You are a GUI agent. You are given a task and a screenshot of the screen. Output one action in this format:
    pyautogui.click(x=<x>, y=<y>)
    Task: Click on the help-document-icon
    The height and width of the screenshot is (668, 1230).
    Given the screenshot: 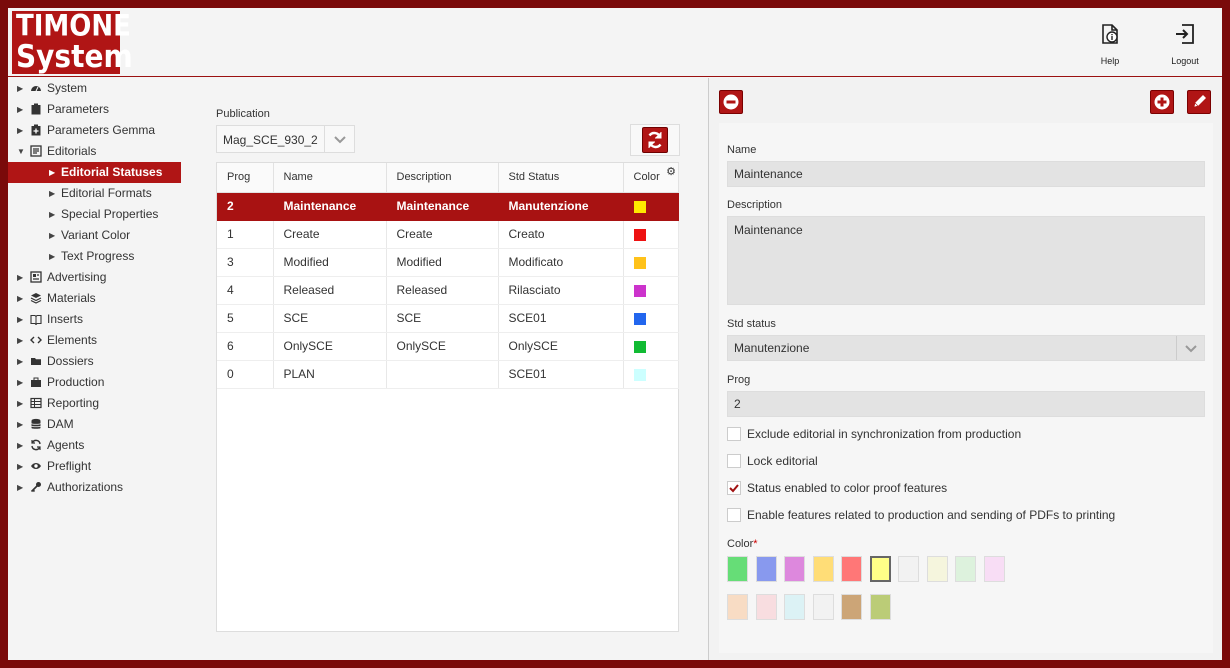 What is the action you would take?
    pyautogui.click(x=1110, y=34)
    